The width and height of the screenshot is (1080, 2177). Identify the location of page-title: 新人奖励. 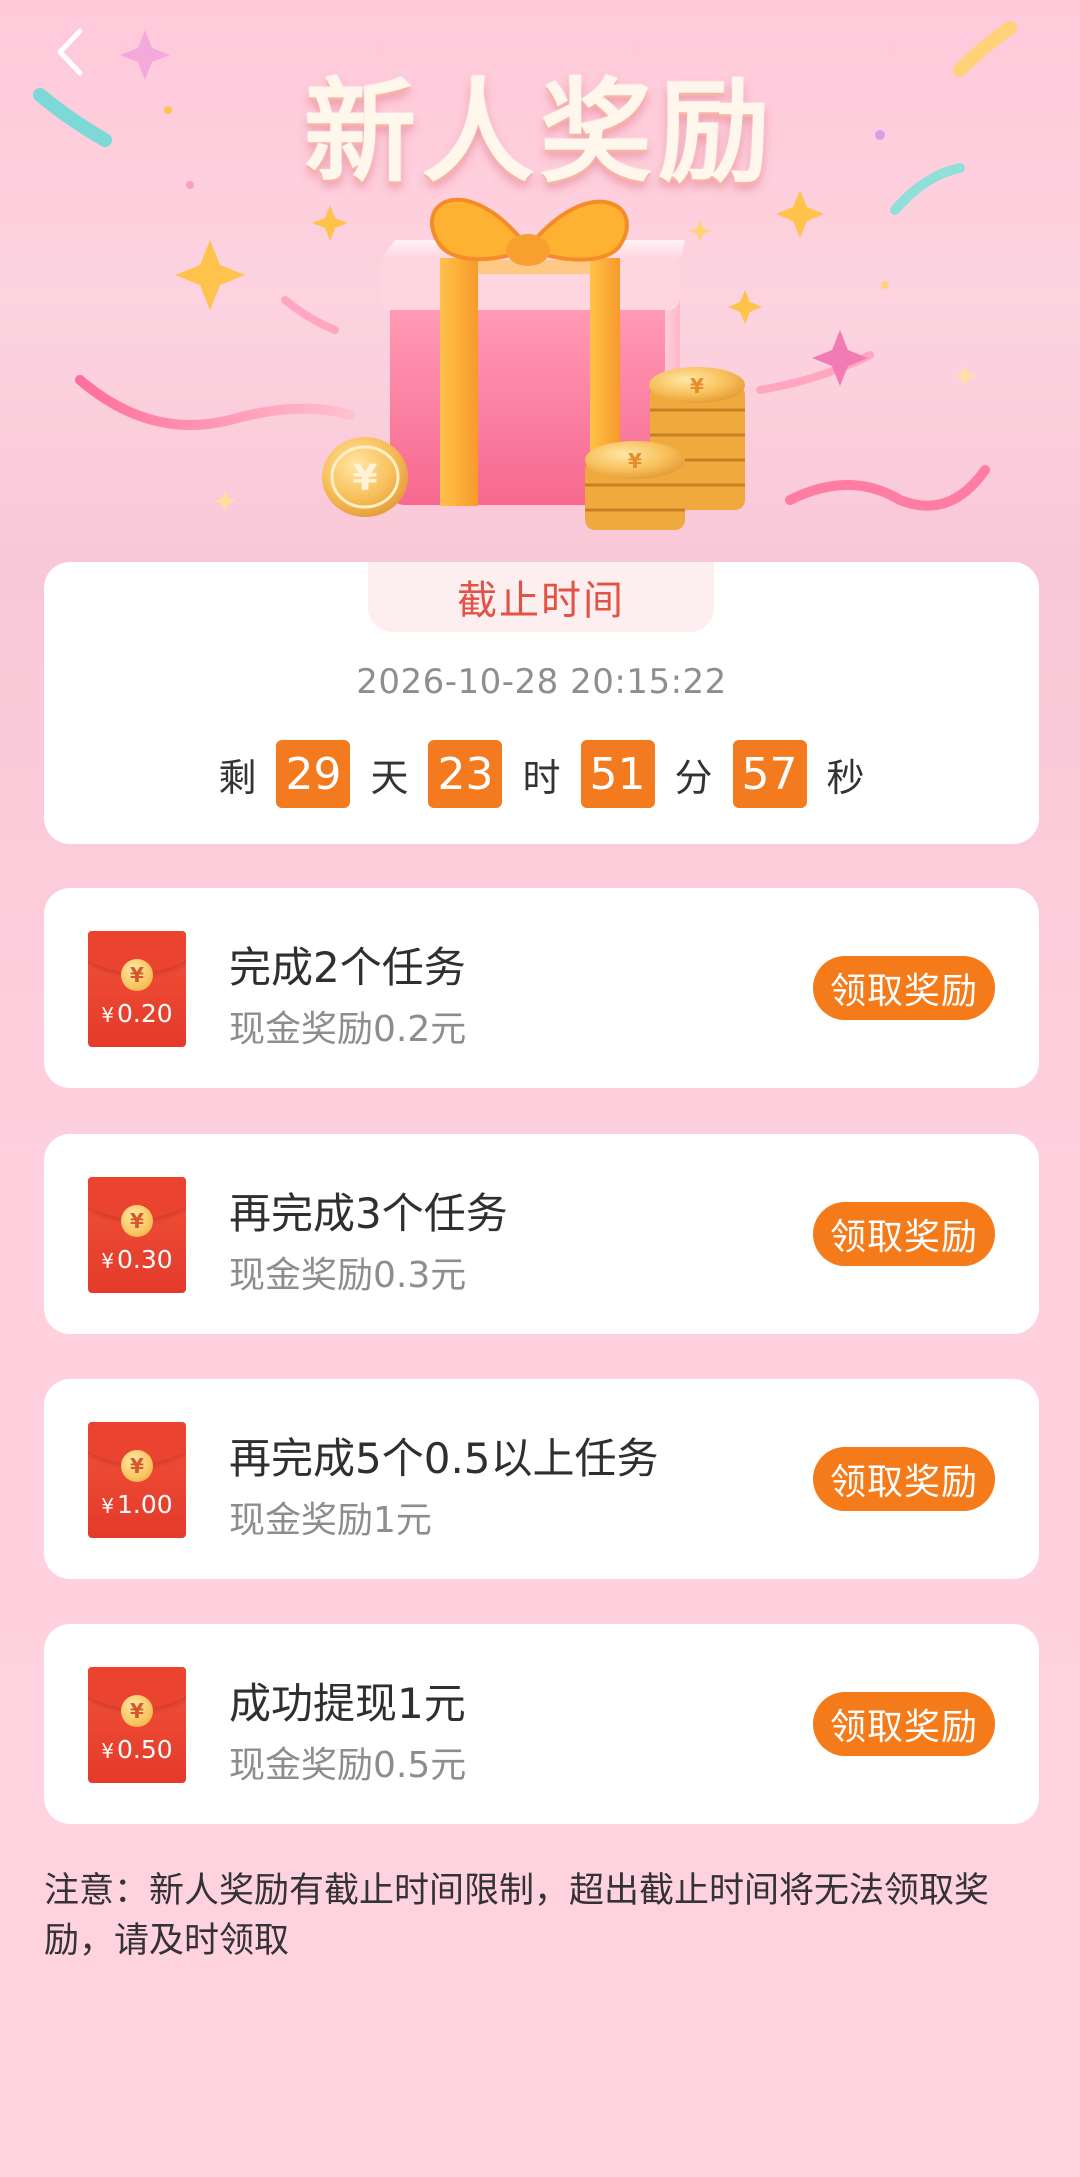
(540, 133).